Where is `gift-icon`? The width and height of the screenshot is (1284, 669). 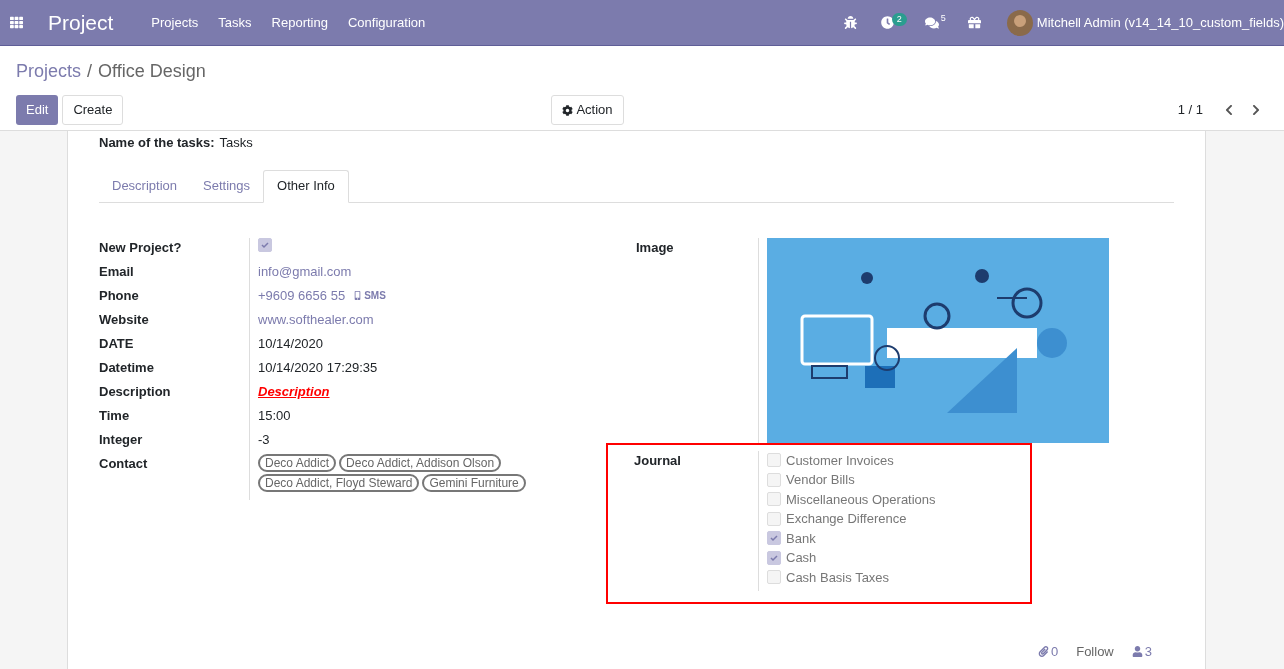
gift-icon is located at coordinates (974, 22).